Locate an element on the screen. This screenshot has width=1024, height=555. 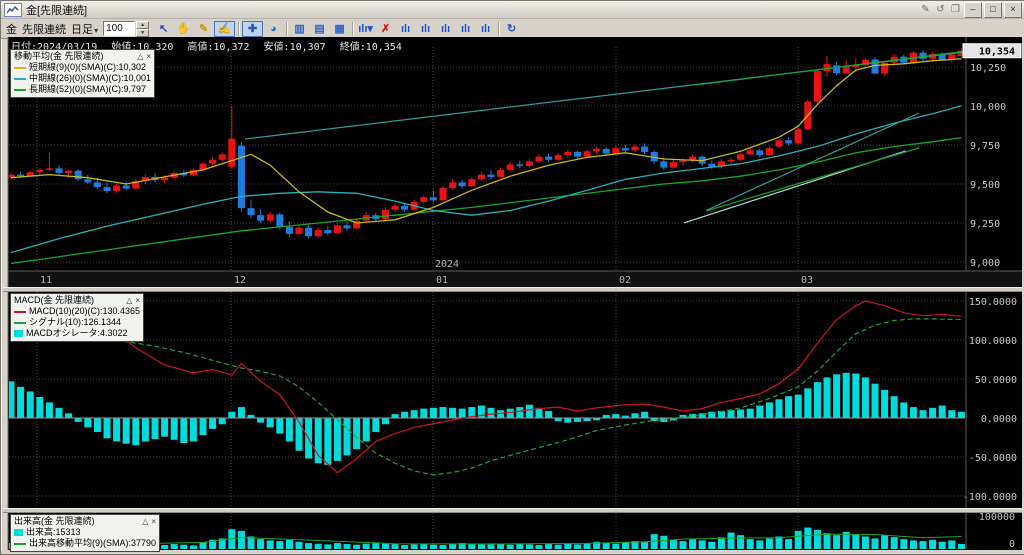
ma-legend-title: 移動平均(金 先限連続) is located at coordinates (59, 56).